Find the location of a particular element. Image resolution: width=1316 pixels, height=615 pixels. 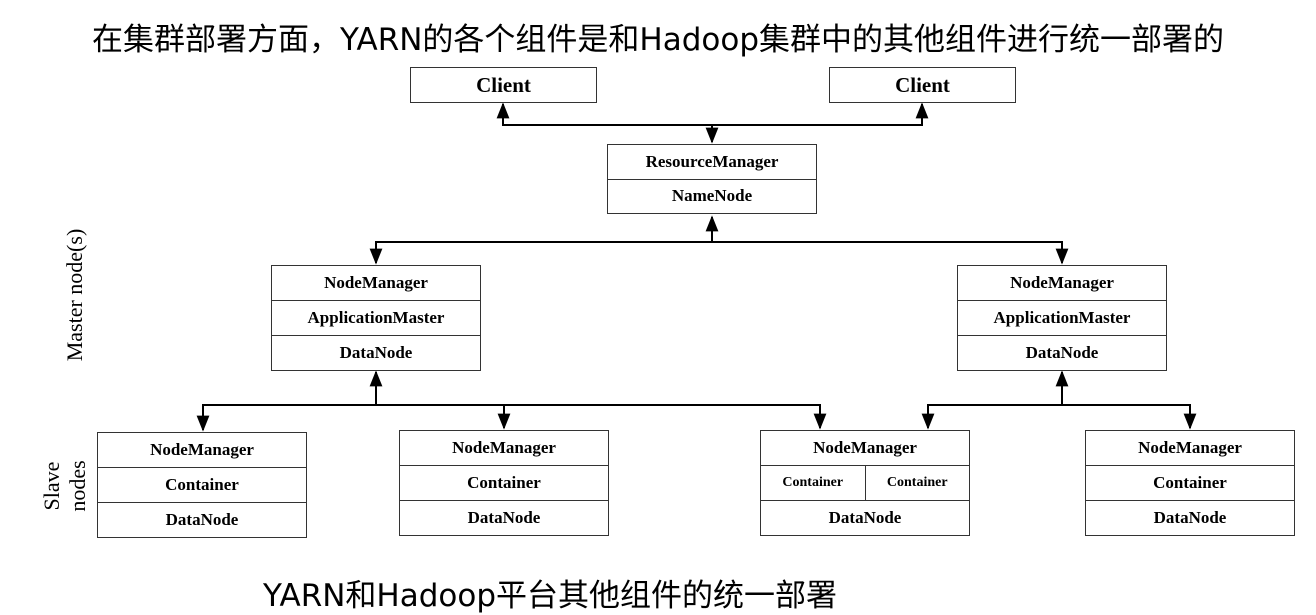

master-node-left: NodeManager ApplicationMaster DataNode is located at coordinates (376, 318).